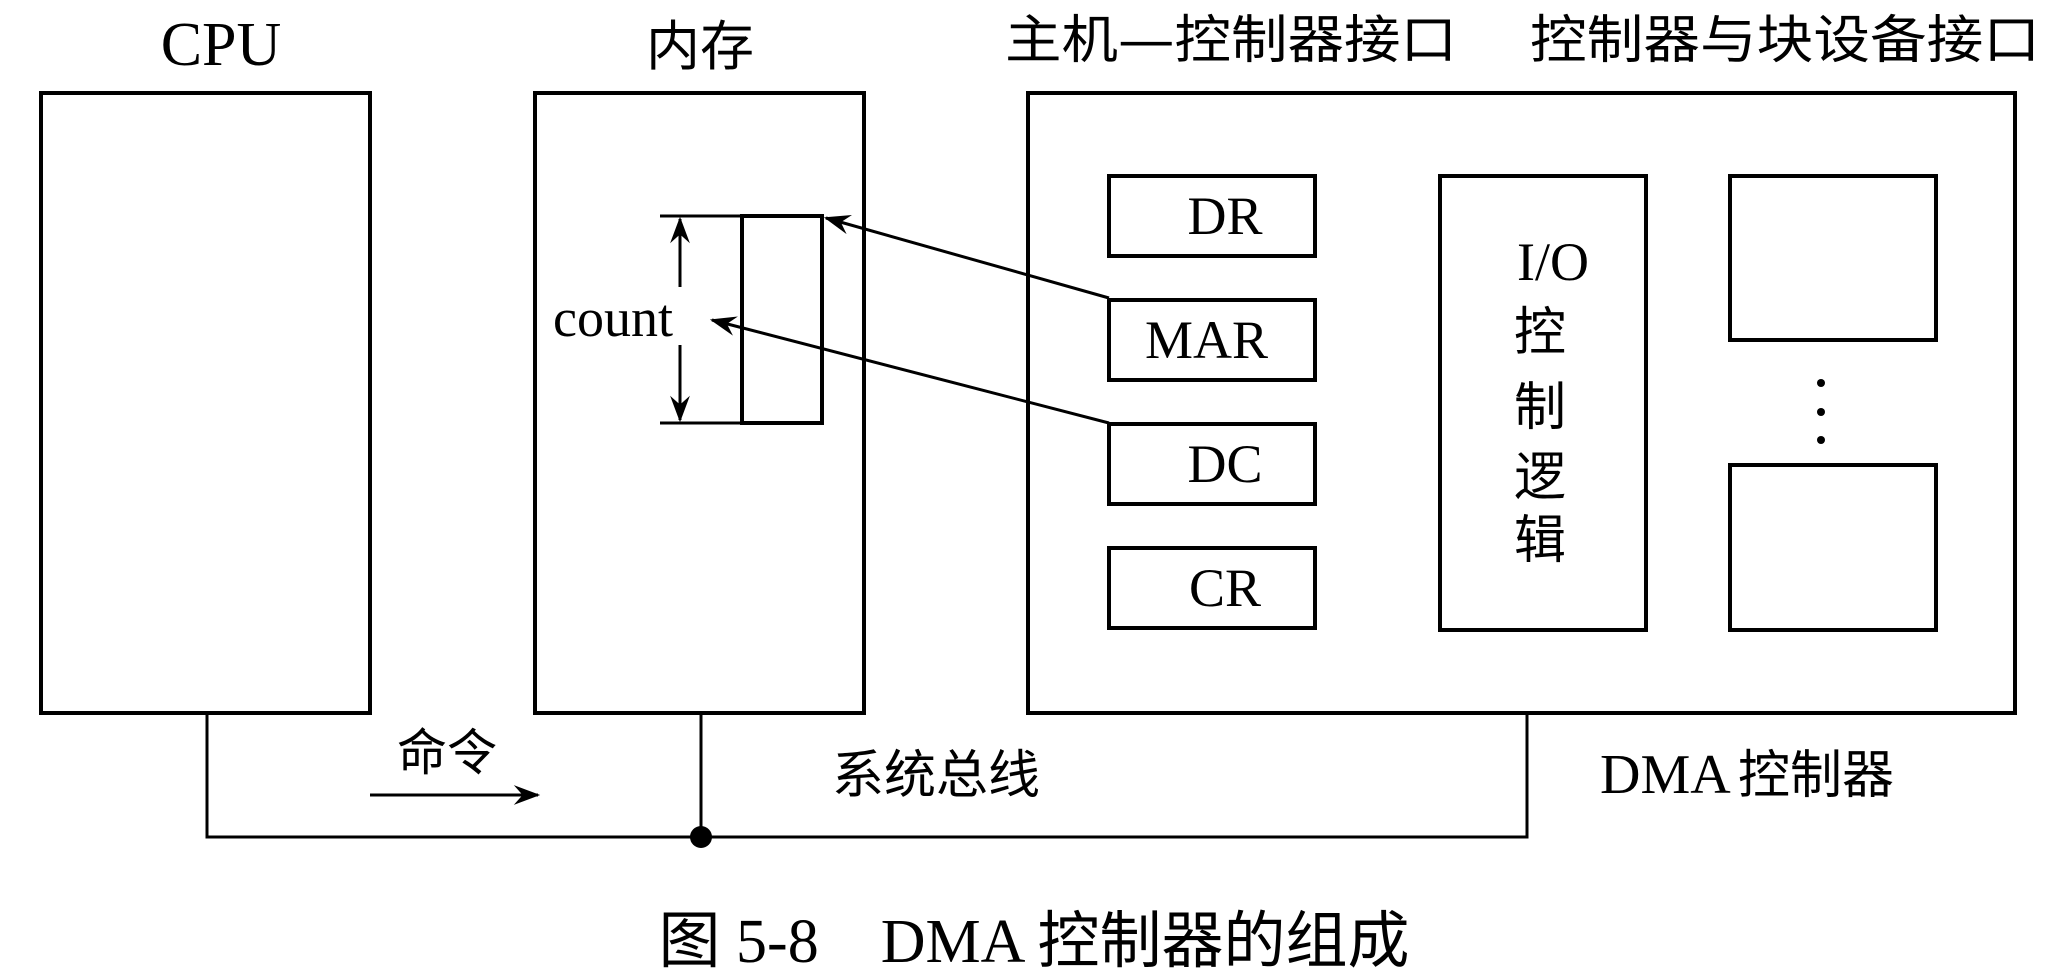  Describe the element at coordinates (447, 753) in the screenshot. I see `command-label: 命令` at that location.